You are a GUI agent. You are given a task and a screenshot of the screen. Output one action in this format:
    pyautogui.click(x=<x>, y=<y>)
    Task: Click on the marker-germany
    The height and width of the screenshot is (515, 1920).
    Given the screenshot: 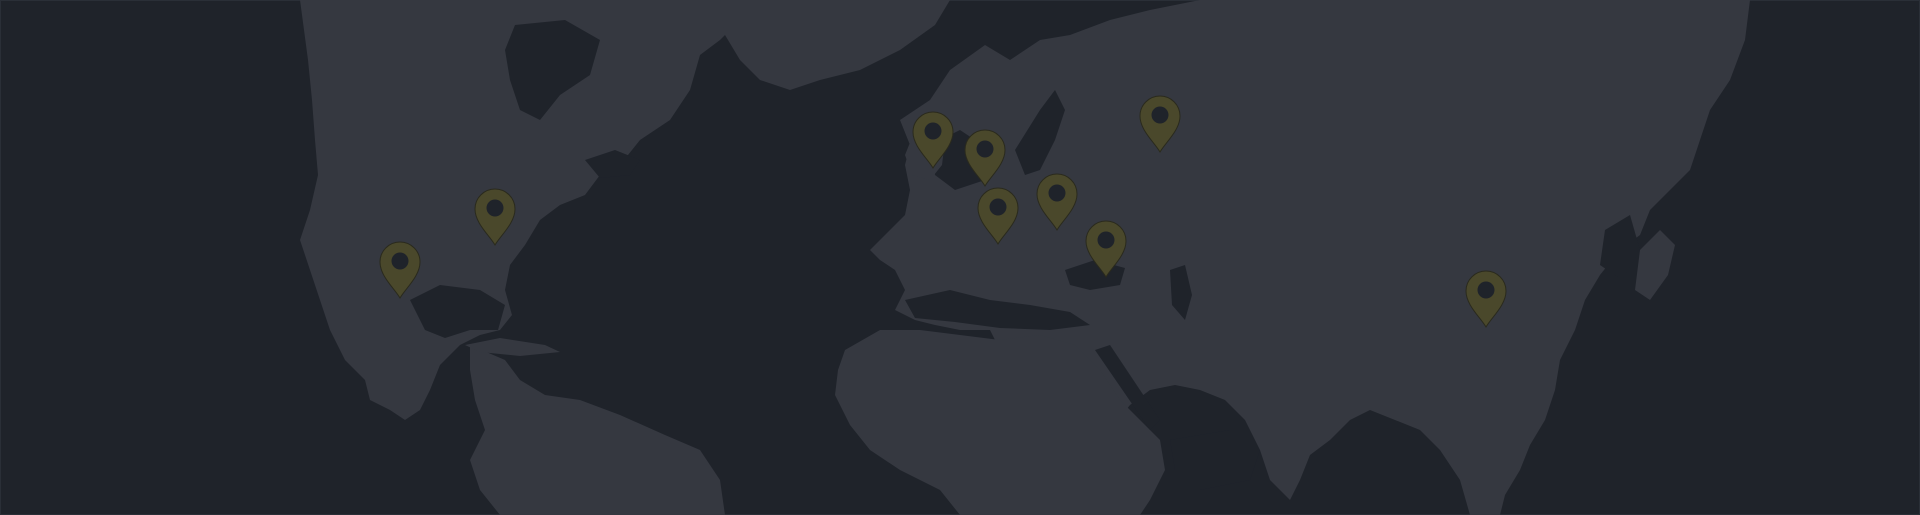 What is the action you would take?
    pyautogui.click(x=985, y=158)
    